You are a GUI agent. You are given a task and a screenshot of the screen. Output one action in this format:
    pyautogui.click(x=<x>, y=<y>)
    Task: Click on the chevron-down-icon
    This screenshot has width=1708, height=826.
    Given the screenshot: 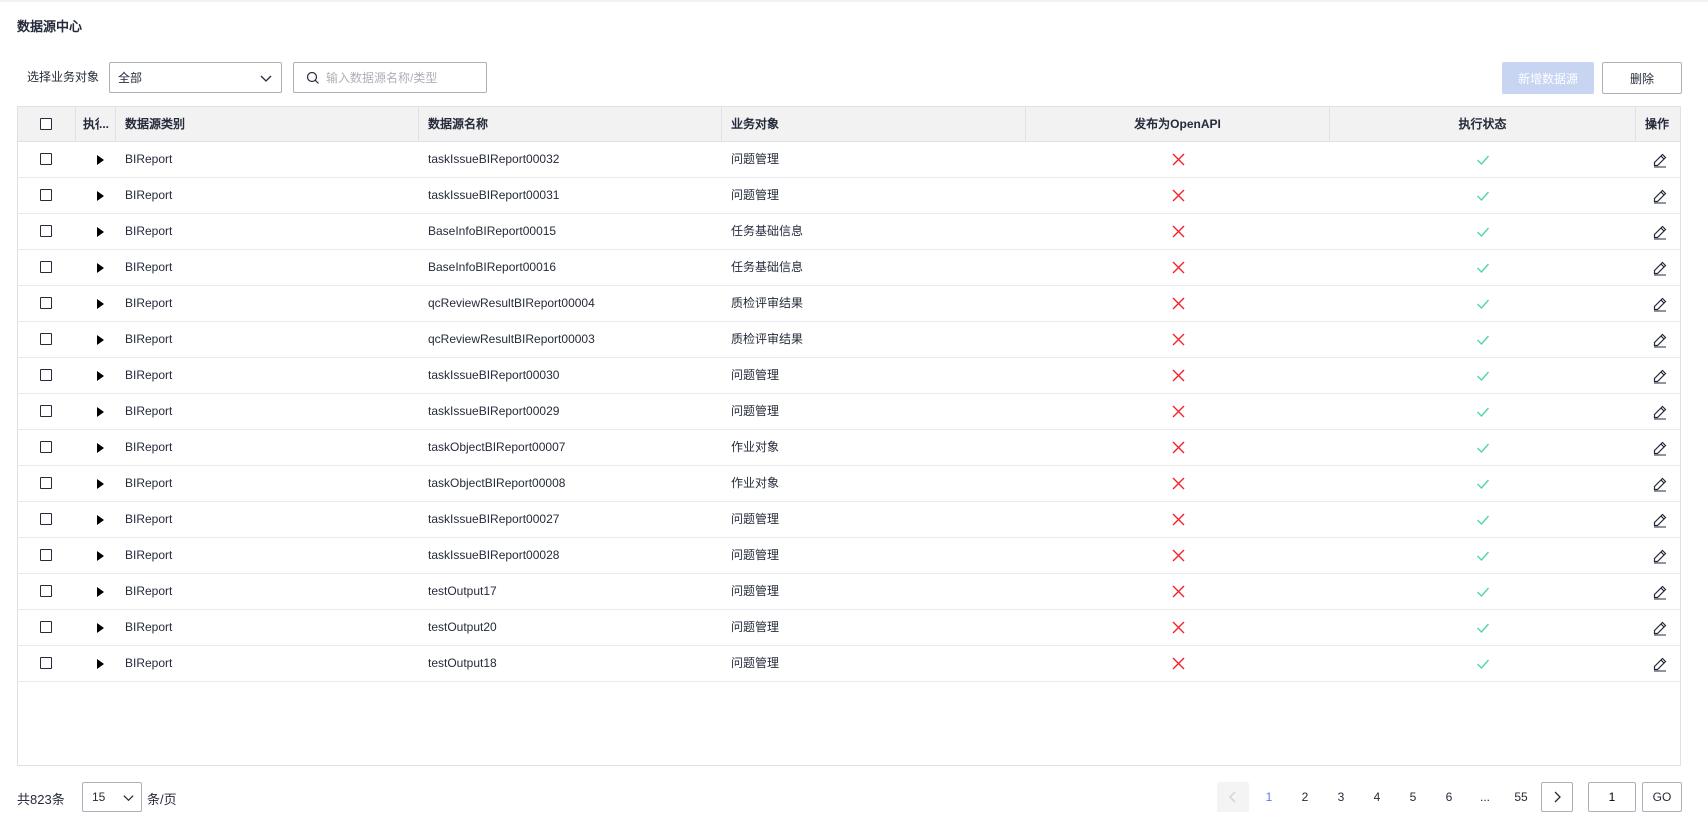 What is the action you would take?
    pyautogui.click(x=128, y=798)
    